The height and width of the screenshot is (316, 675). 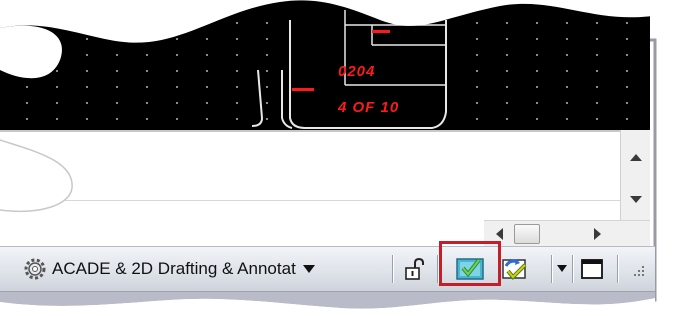 I want to click on unlock-icon, so click(x=414, y=268).